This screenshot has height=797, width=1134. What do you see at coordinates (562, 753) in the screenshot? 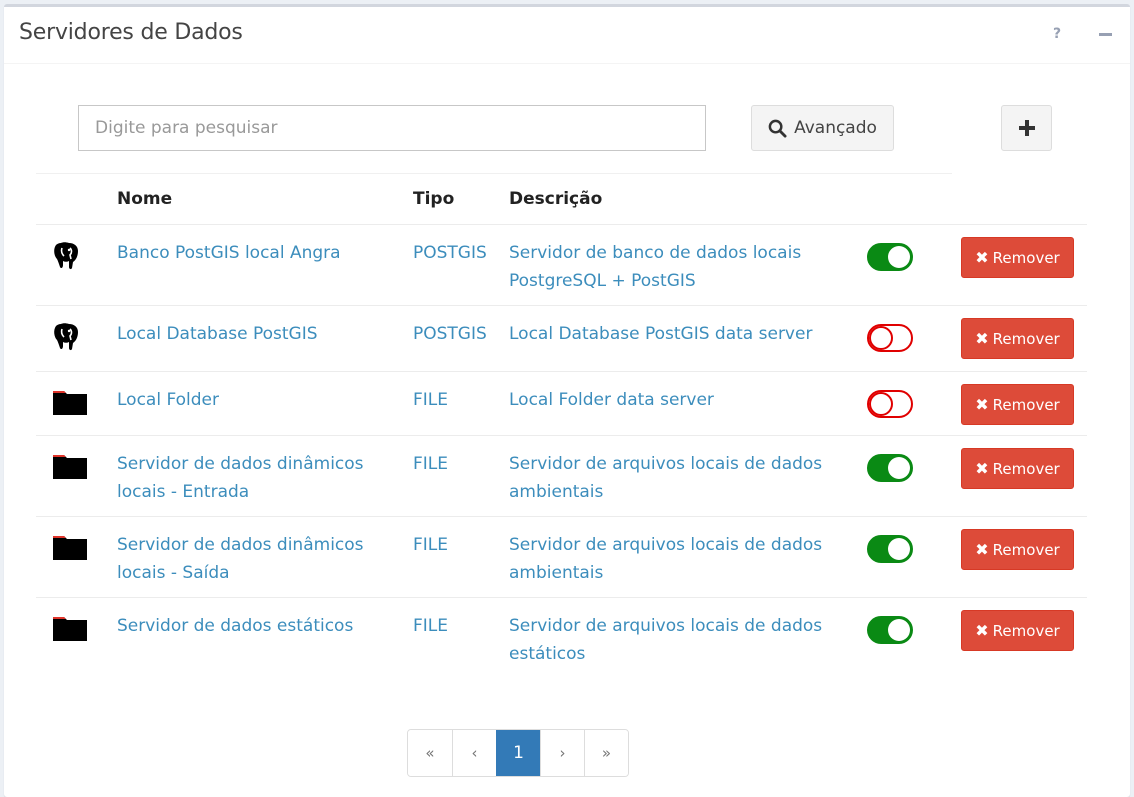
I see `next-page-button: ›` at bounding box center [562, 753].